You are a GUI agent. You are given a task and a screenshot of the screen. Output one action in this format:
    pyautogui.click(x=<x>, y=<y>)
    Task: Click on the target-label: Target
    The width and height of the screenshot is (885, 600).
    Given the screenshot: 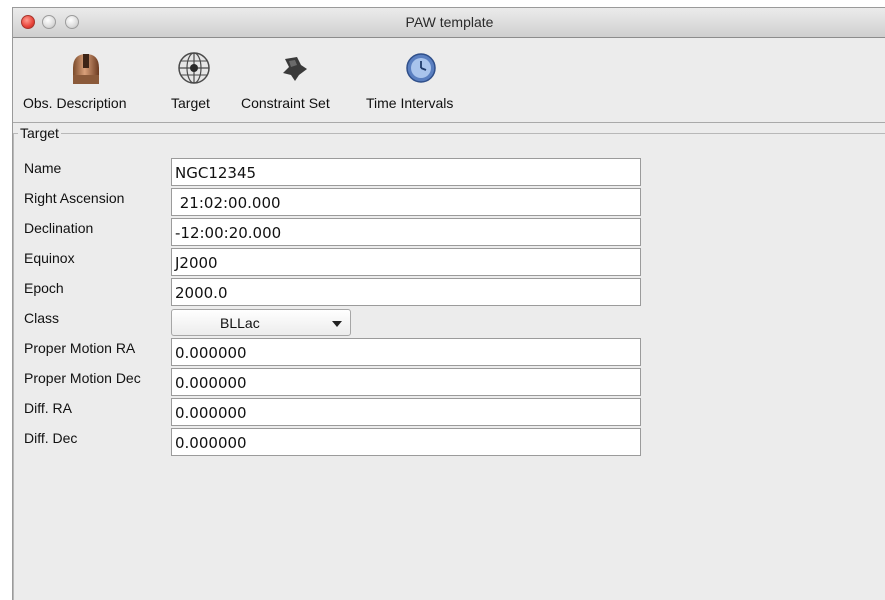 What is the action you would take?
    pyautogui.click(x=190, y=103)
    